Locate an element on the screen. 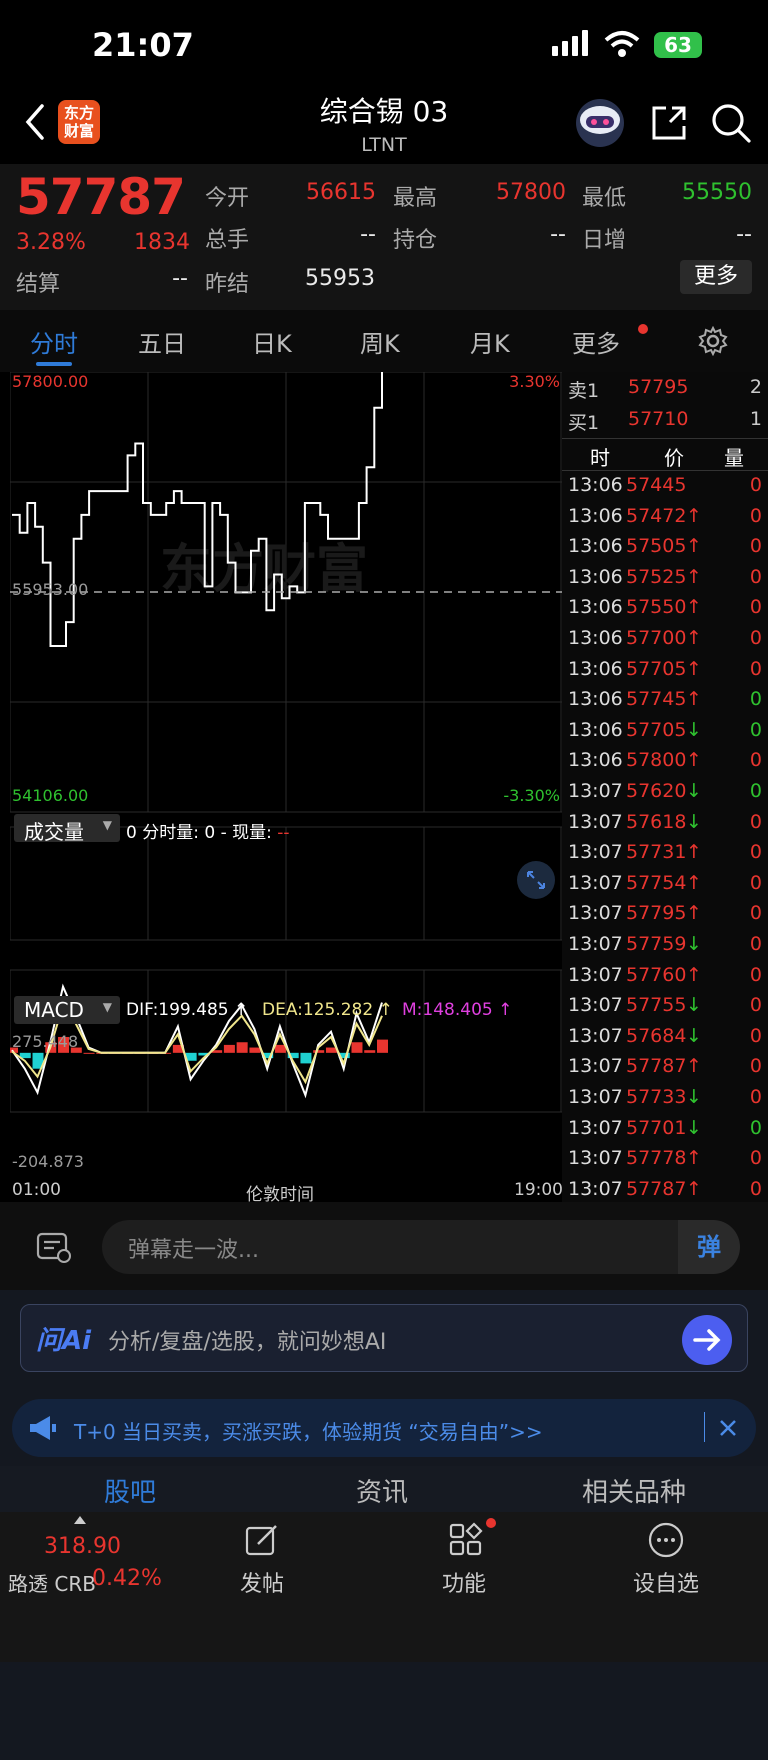  volume-label: 总手 is located at coordinates (227, 240).